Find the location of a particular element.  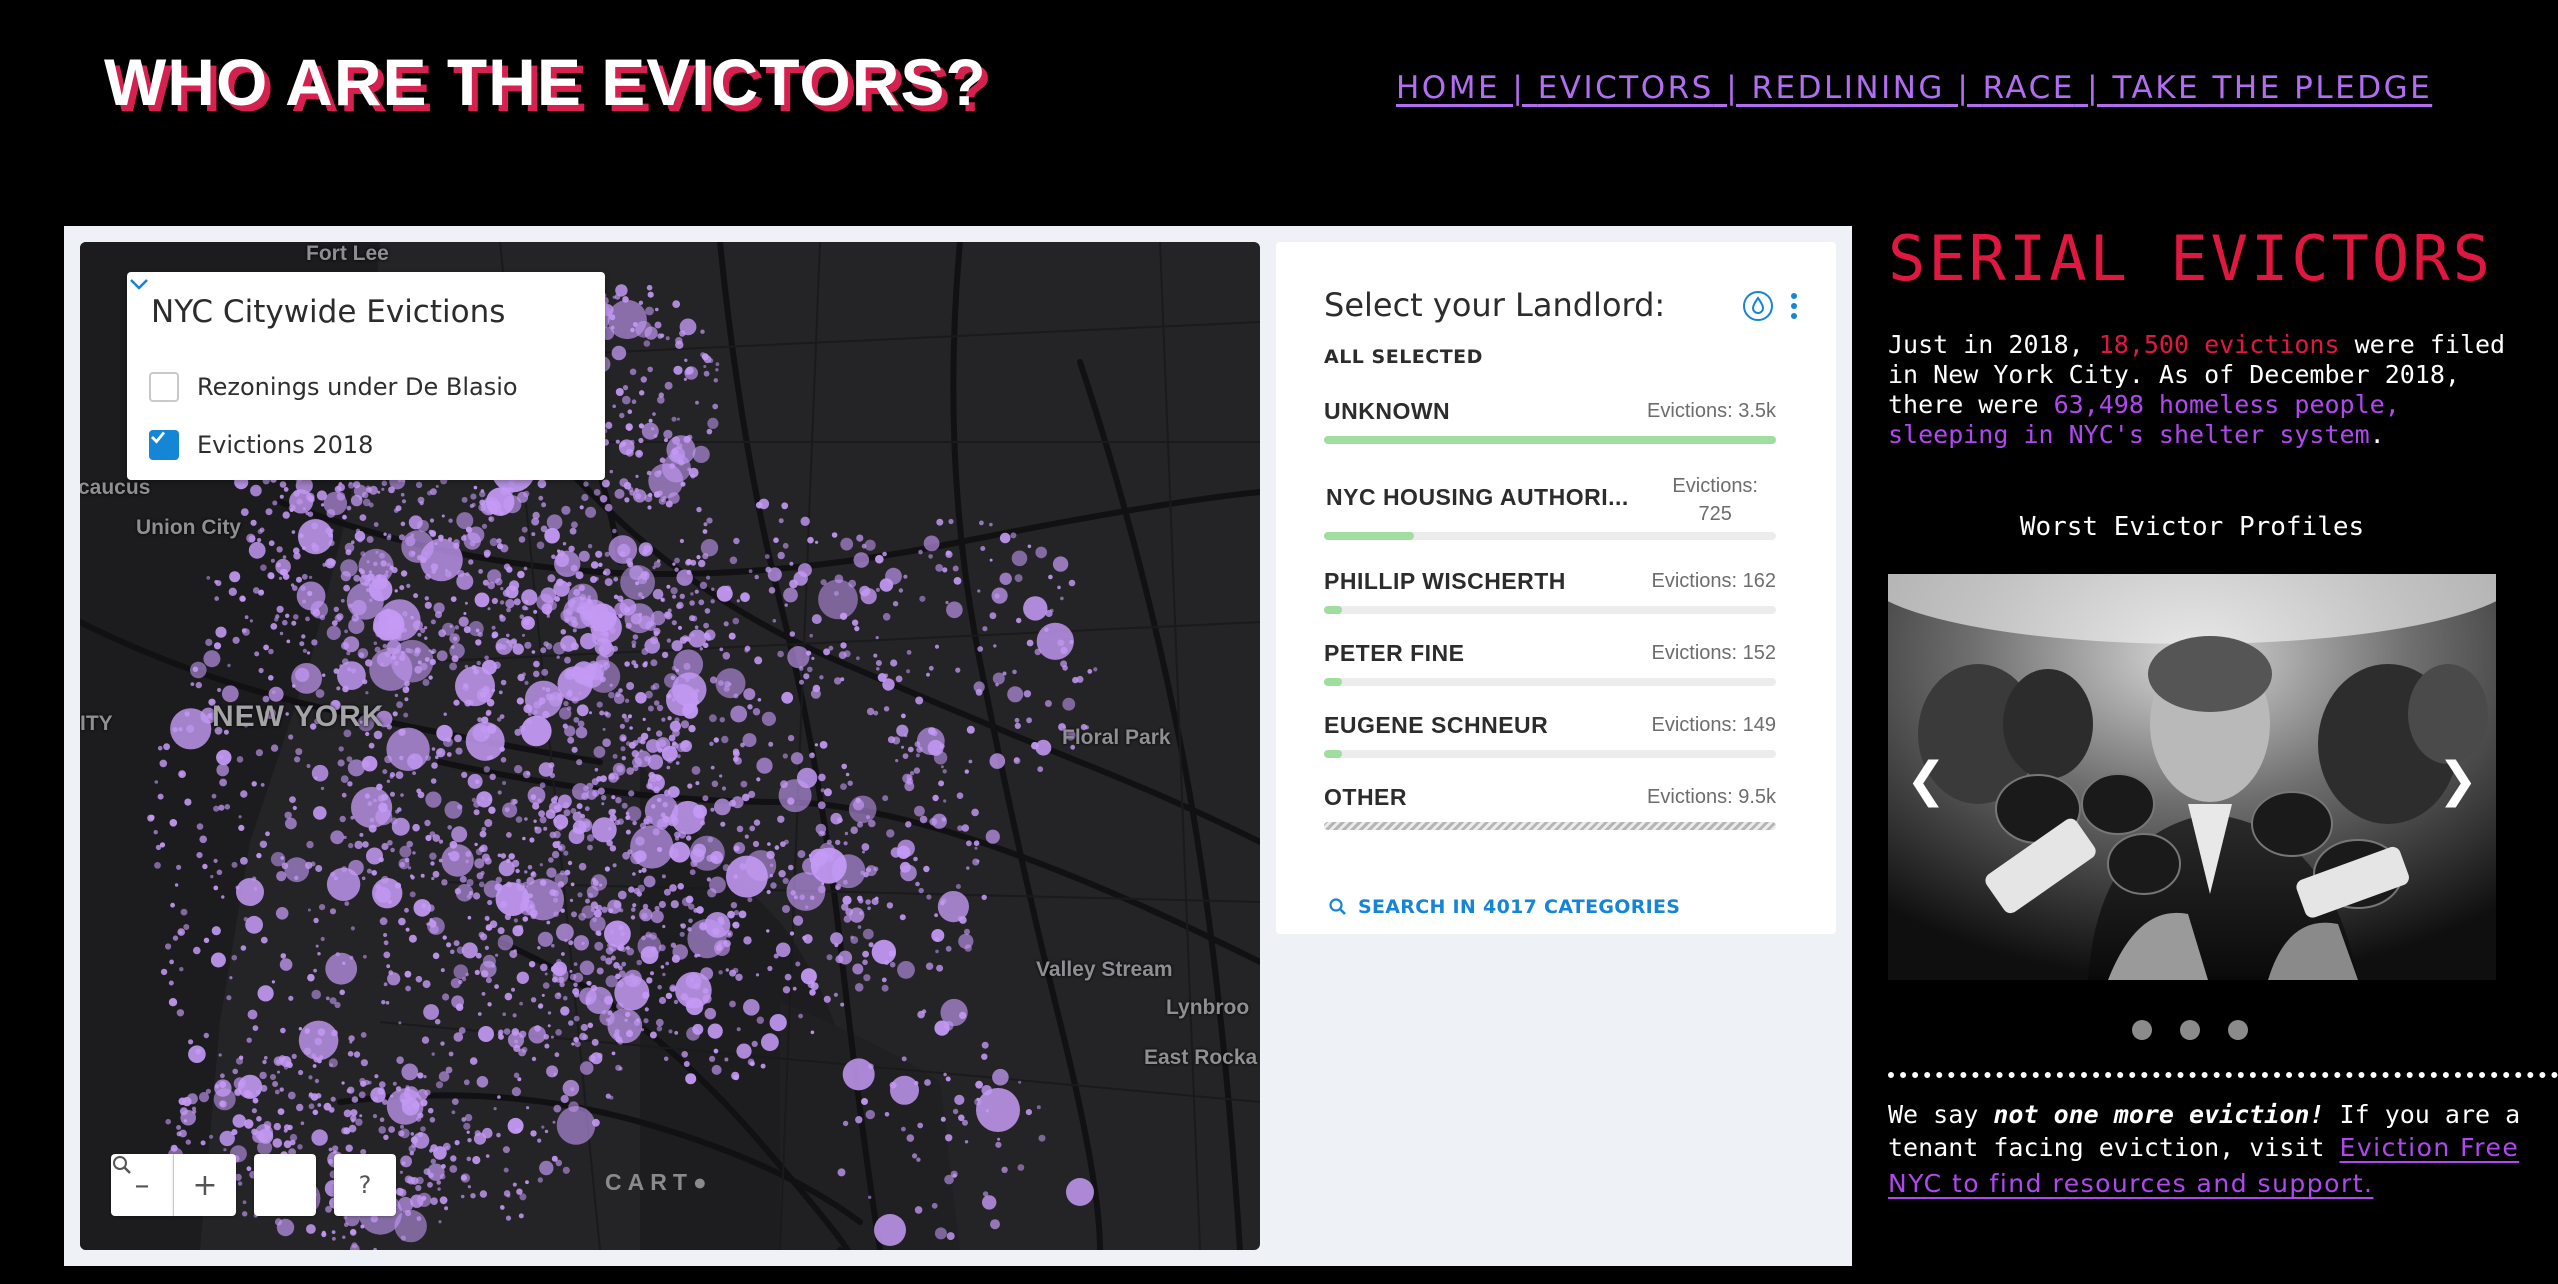

color-drop-icon is located at coordinates (1758, 306).